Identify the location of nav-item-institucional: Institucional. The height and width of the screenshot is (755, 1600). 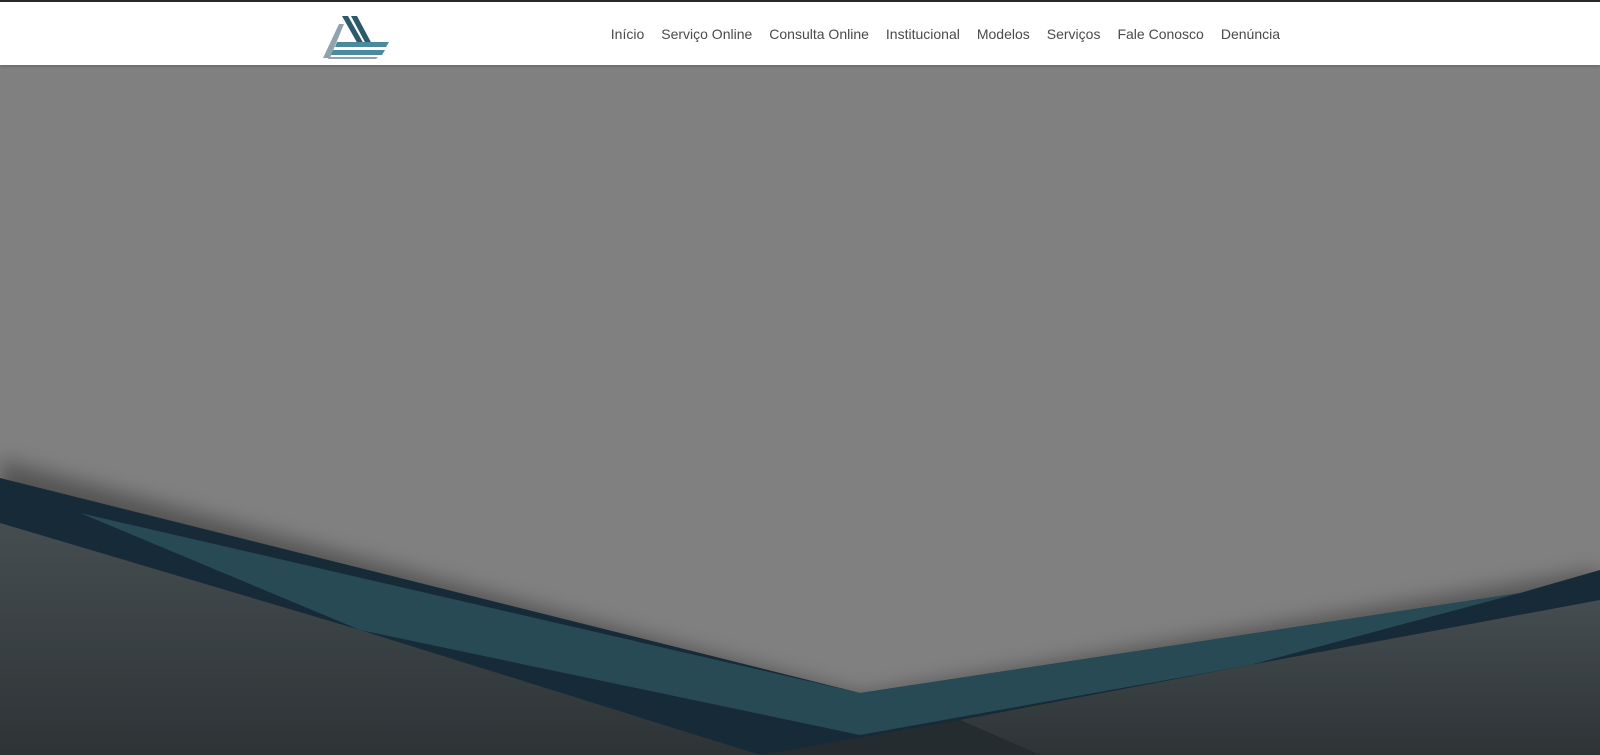
(923, 34).